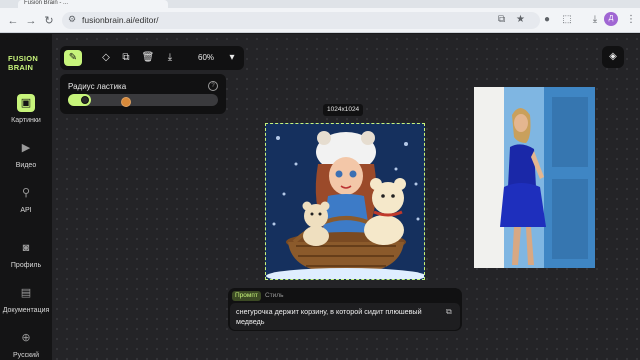 The width and height of the screenshot is (640, 360). I want to click on editor-toolbar: ✎ ◇ ⧉ 🗑 ⤓ ▾, so click(152, 58).